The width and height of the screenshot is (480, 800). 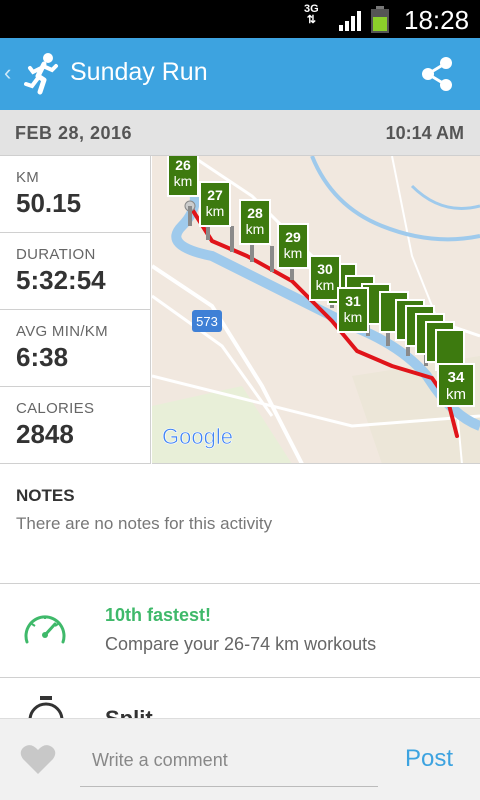 I want to click on stat-label: DURATION, so click(x=56, y=254).